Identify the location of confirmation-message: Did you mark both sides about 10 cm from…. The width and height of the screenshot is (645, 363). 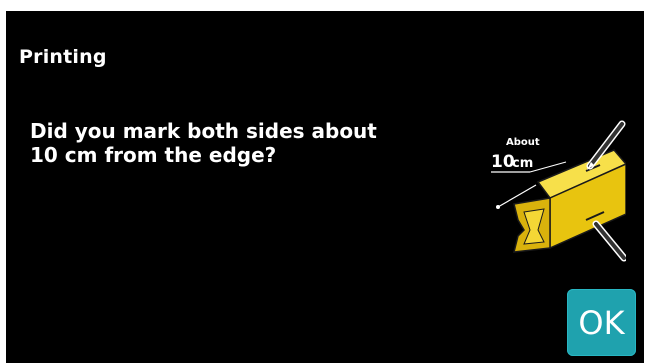
(240, 143).